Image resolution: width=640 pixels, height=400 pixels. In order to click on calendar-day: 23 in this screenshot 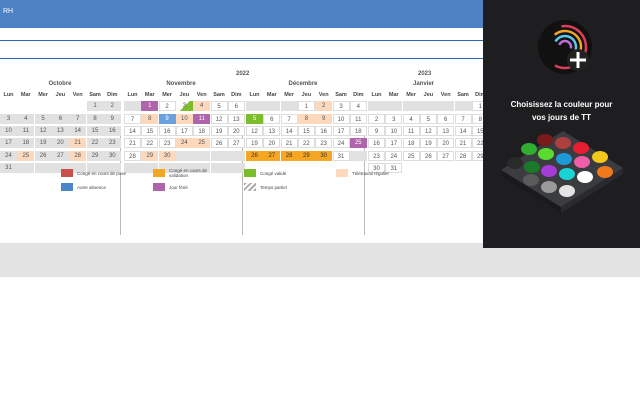, I will do `click(324, 143)`.